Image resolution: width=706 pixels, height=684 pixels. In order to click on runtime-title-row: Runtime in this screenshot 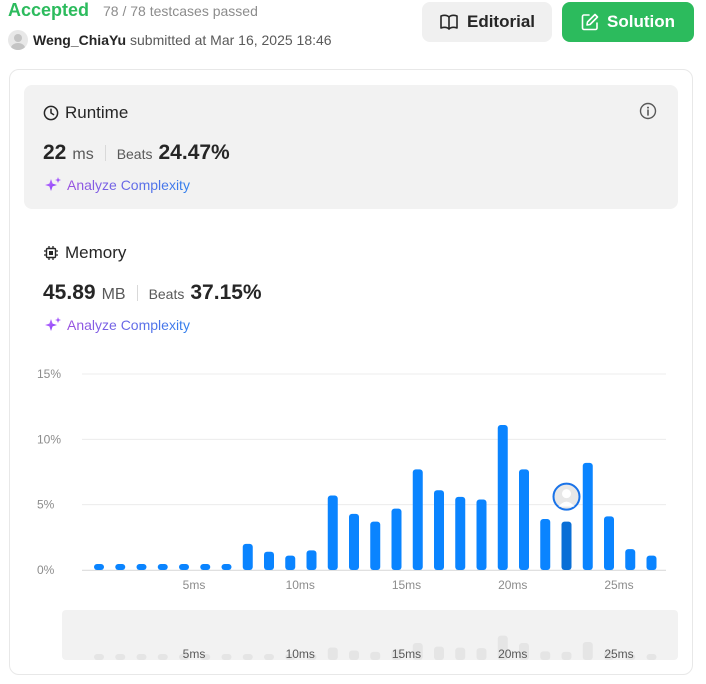, I will do `click(85, 113)`.